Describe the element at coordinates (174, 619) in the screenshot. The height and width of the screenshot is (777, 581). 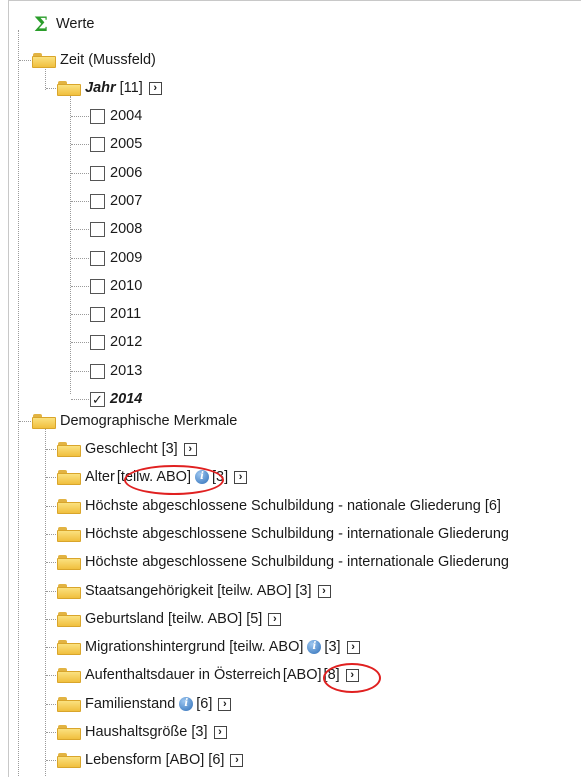
I see `demographic-label: Geburtsland [teilw. ABO] [5]` at that location.